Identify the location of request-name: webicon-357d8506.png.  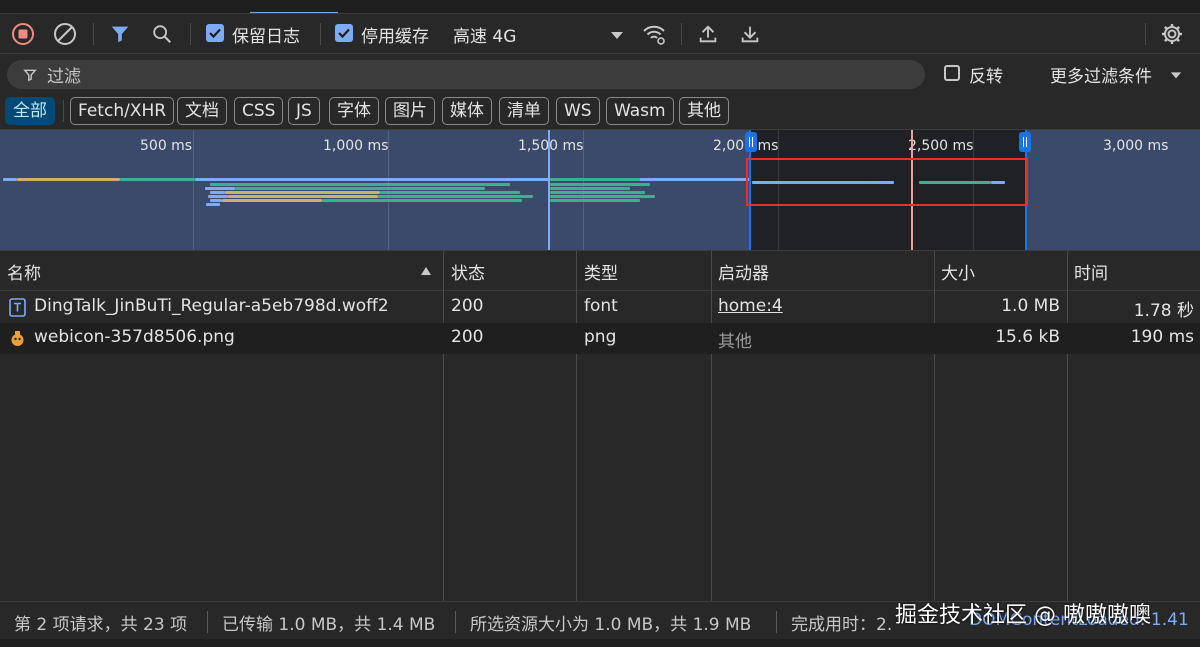
(134, 337).